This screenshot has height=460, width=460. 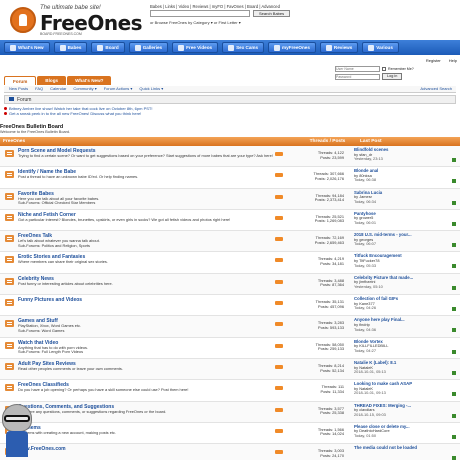 What do you see at coordinates (230, 141) in the screenshot?
I see `table-header: FreeOnes Threads / Posts Last Post` at bounding box center [230, 141].